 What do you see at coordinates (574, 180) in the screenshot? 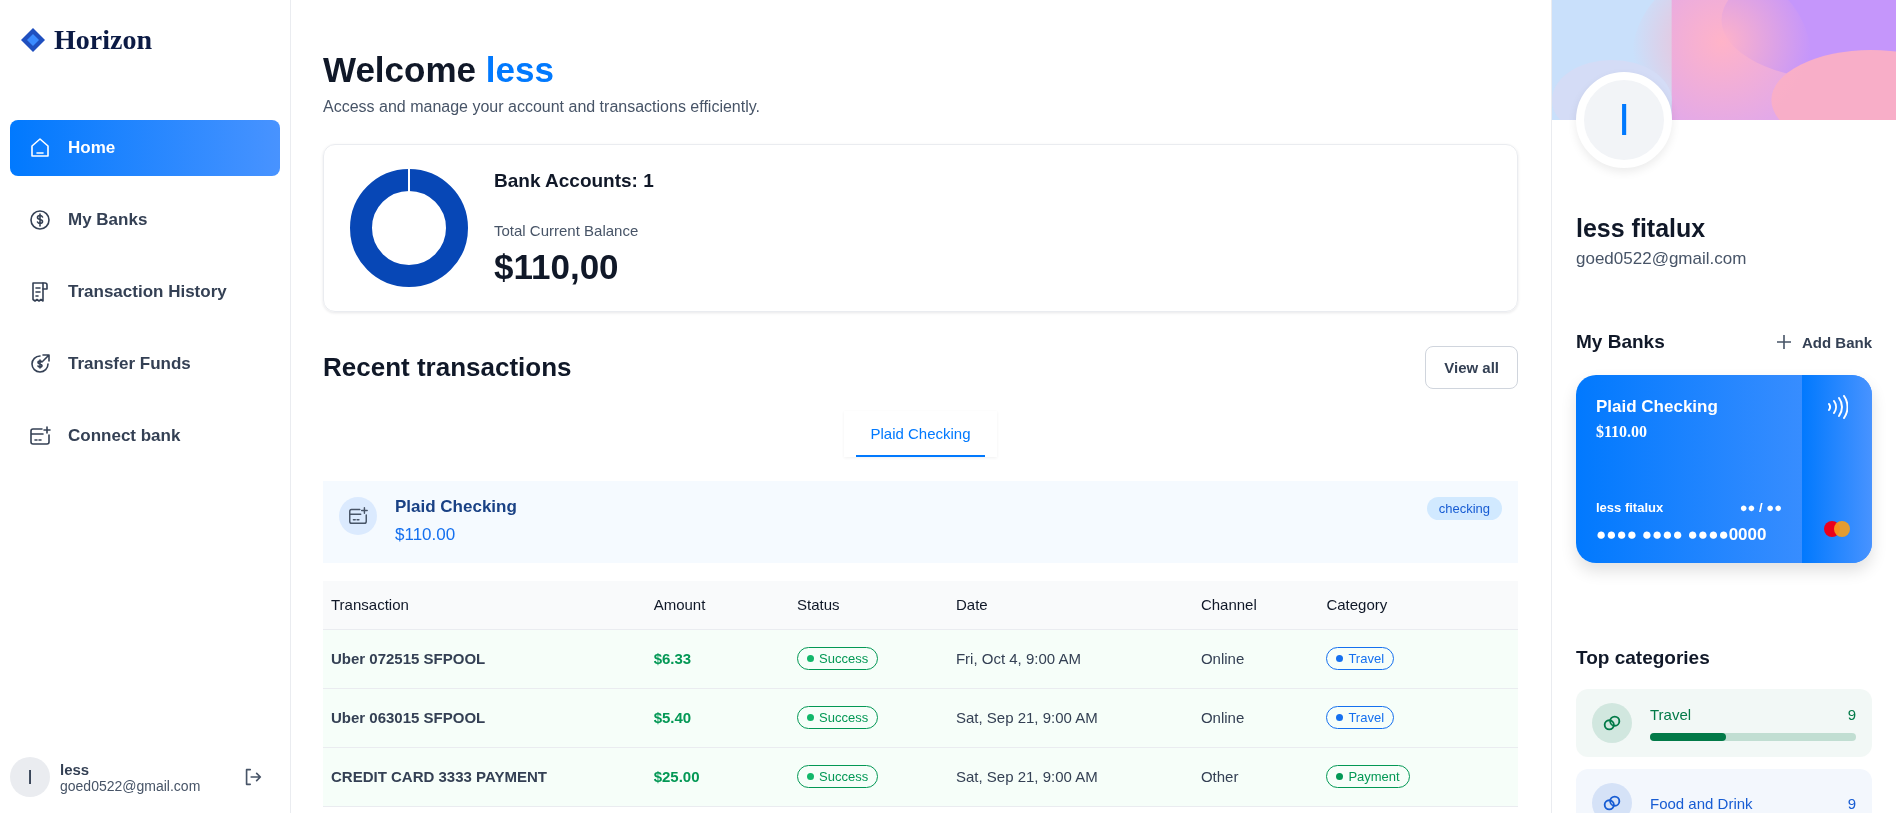
I see `bank-accounts-count: Bank Accounts: 1` at bounding box center [574, 180].